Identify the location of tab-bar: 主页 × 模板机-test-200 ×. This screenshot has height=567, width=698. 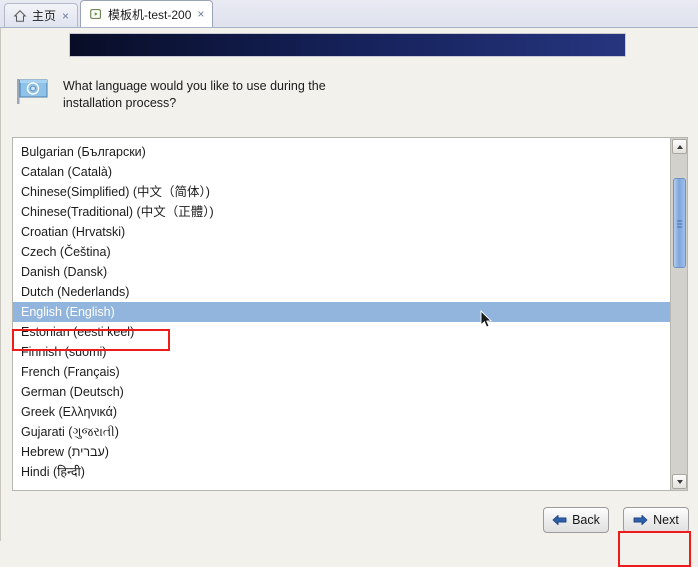
(349, 14).